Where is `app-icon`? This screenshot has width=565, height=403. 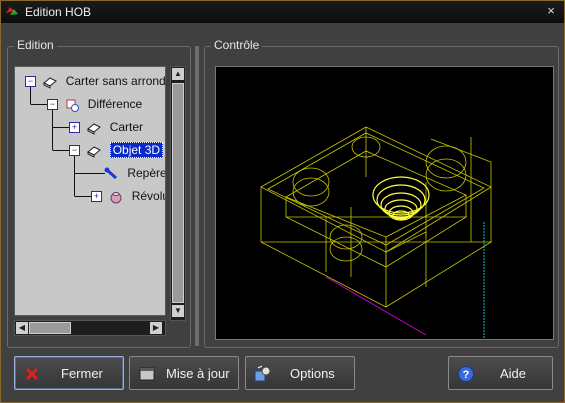 app-icon is located at coordinates (12, 11).